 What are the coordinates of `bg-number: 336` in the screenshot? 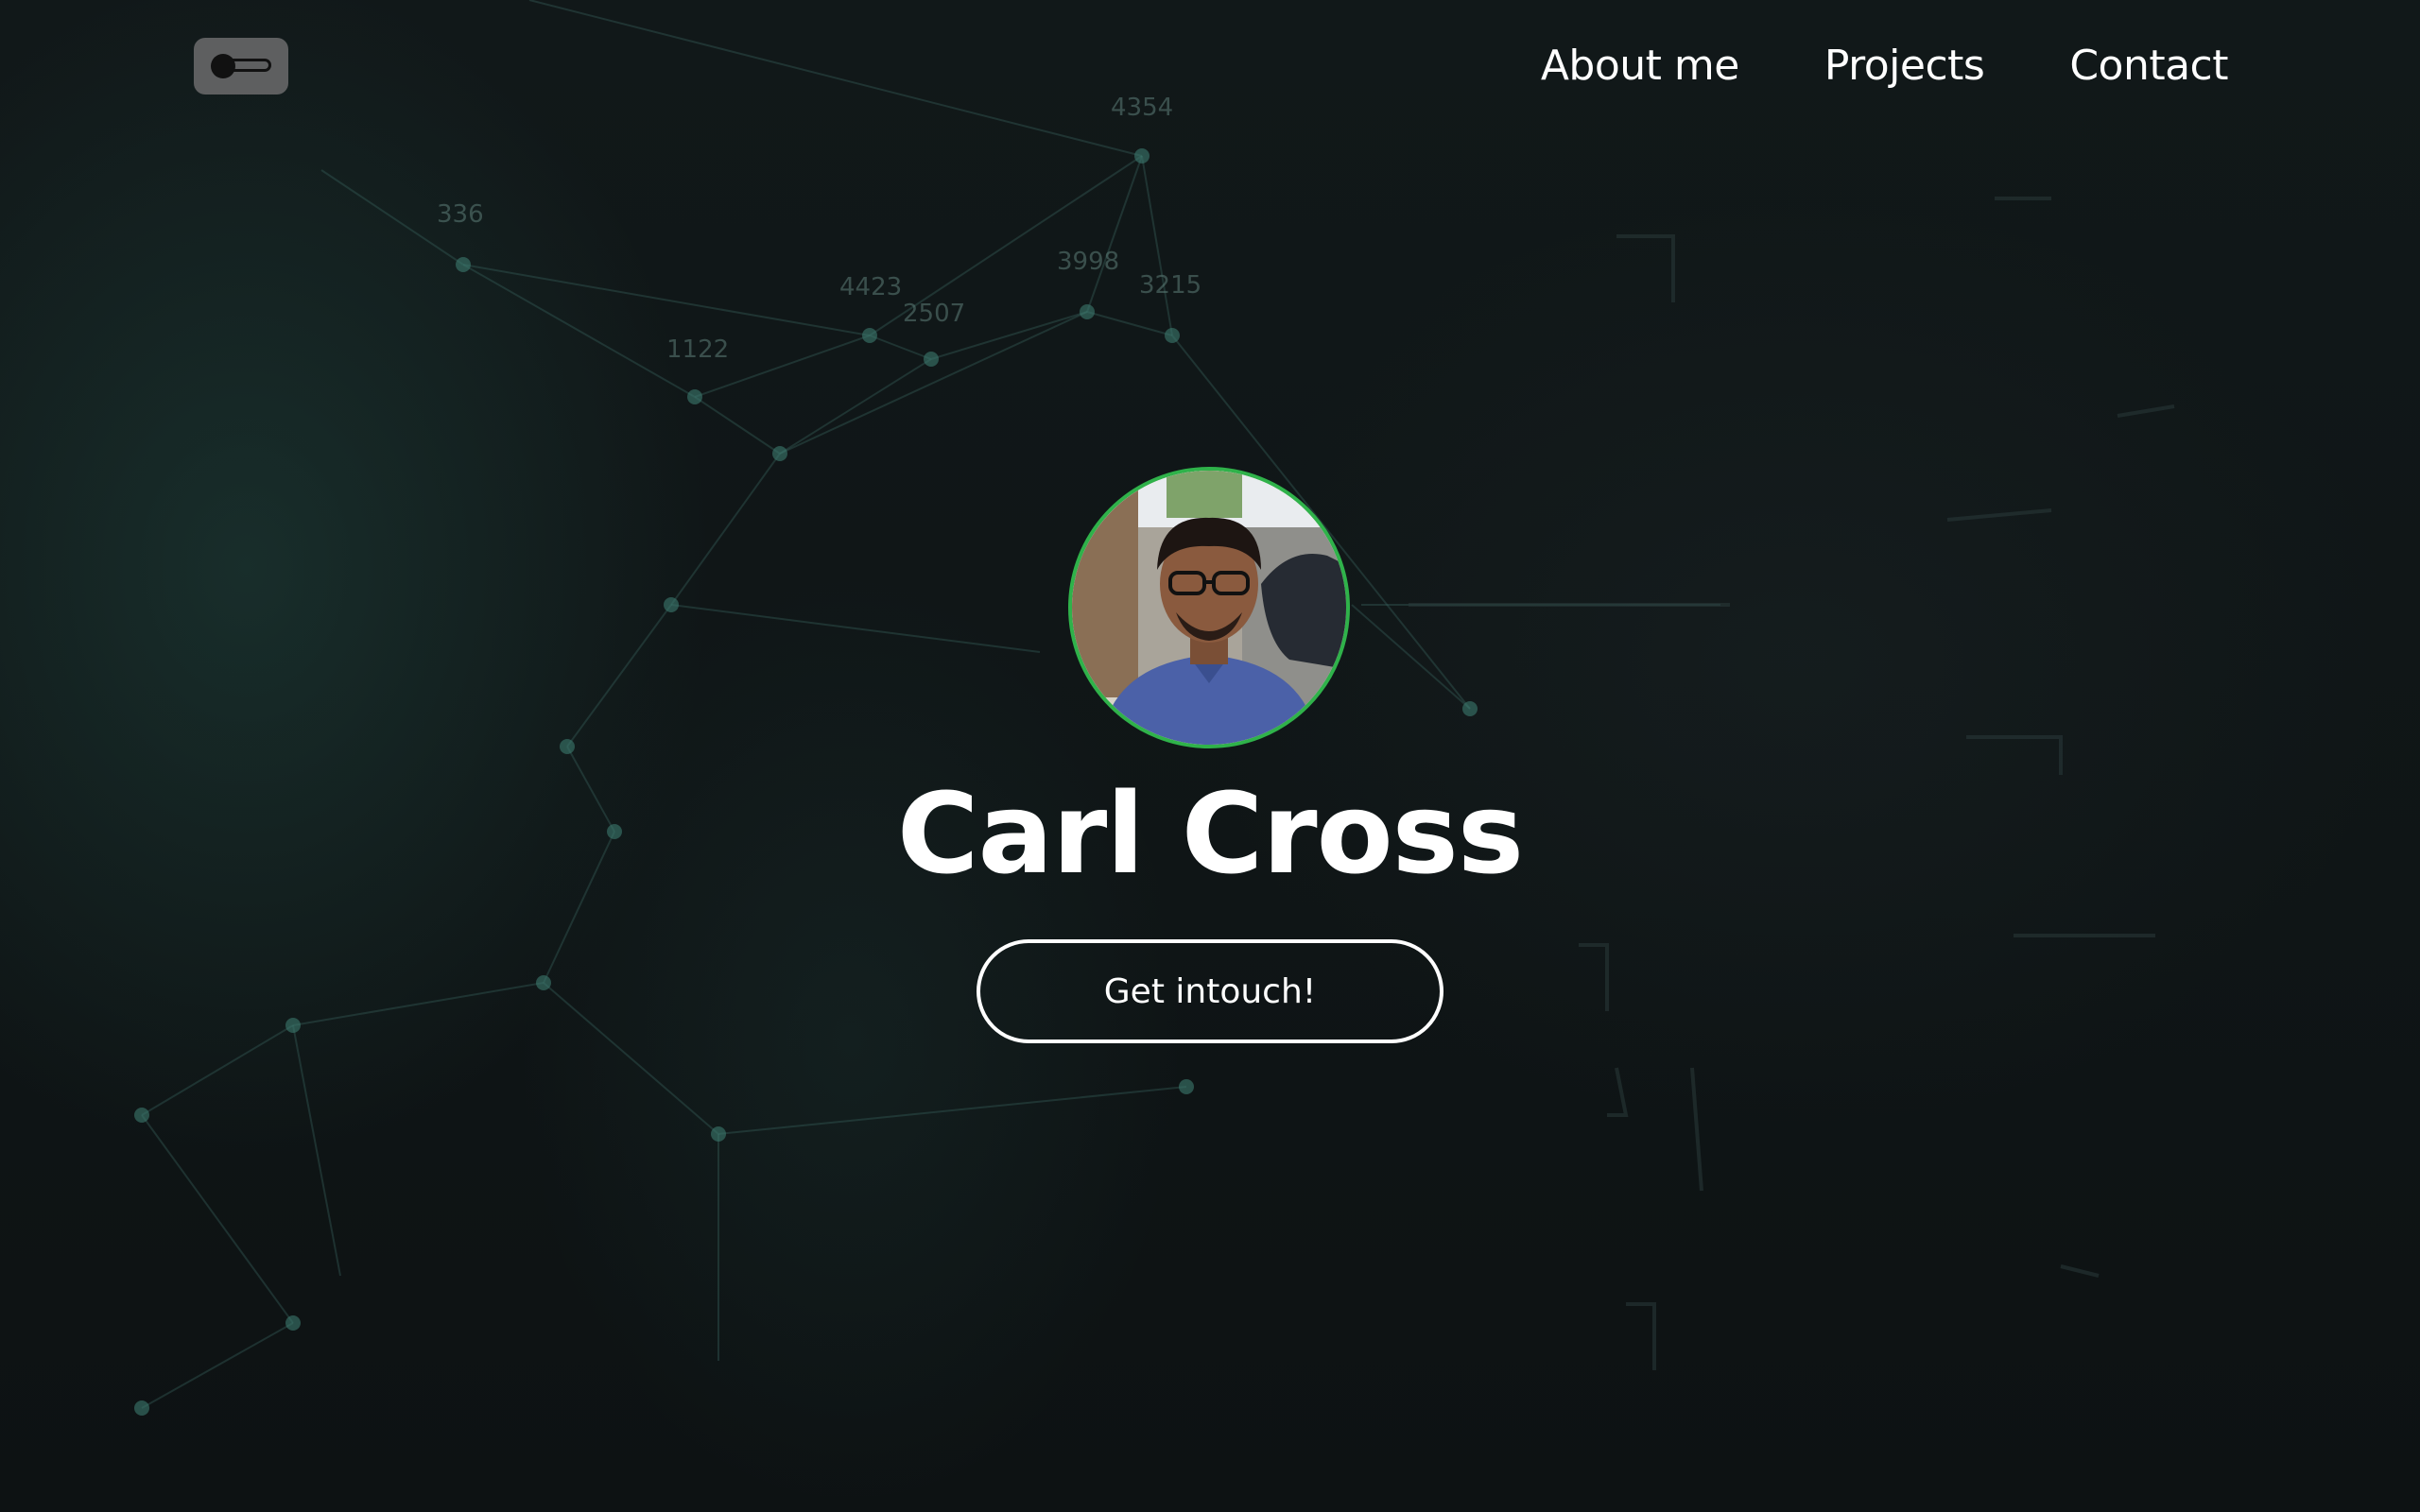 It's located at (460, 214).